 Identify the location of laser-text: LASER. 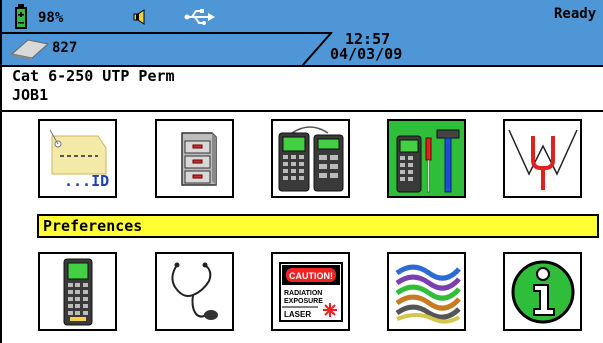
(297, 314).